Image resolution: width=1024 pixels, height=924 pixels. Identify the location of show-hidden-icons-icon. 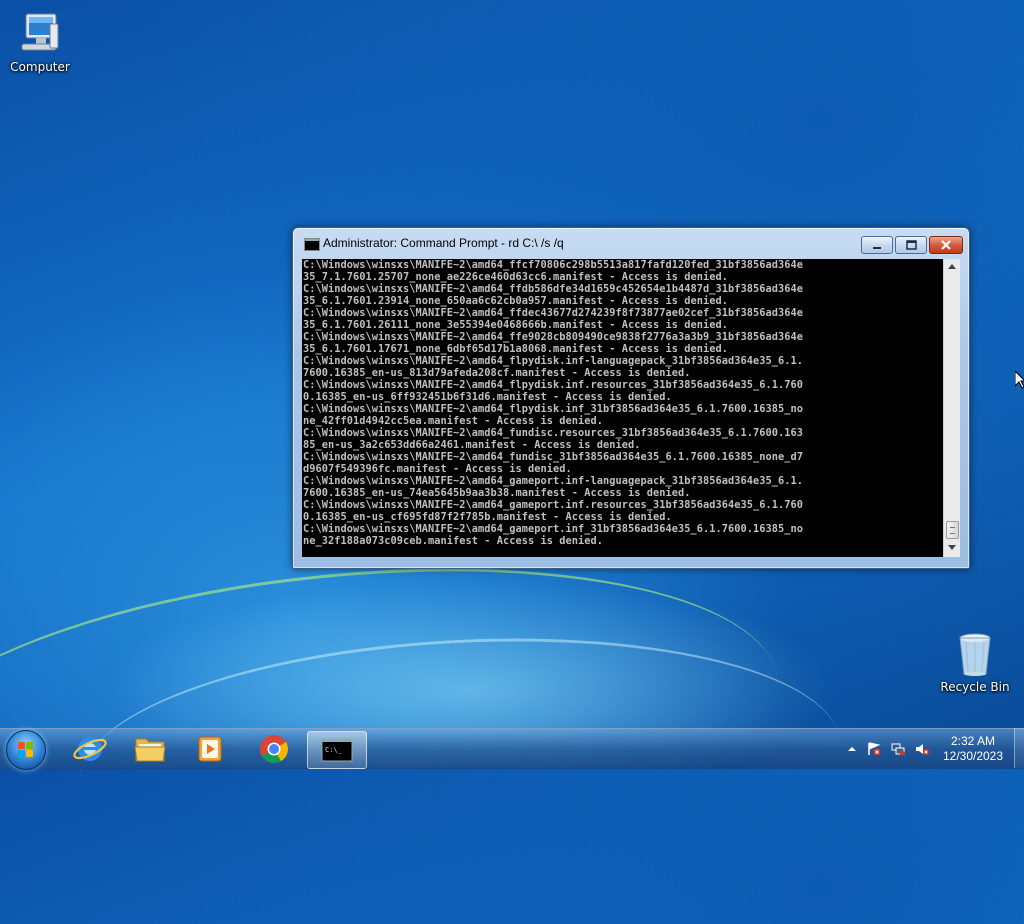
(852, 749).